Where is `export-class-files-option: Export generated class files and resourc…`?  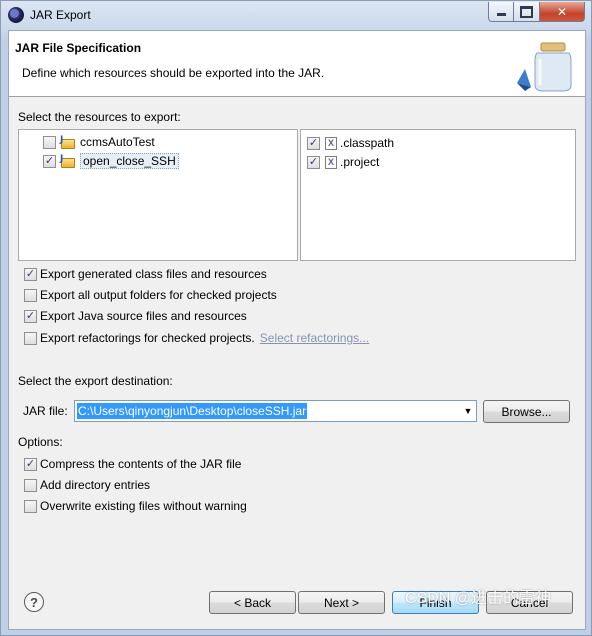 export-class-files-option: Export generated class files and resourc… is located at coordinates (145, 274).